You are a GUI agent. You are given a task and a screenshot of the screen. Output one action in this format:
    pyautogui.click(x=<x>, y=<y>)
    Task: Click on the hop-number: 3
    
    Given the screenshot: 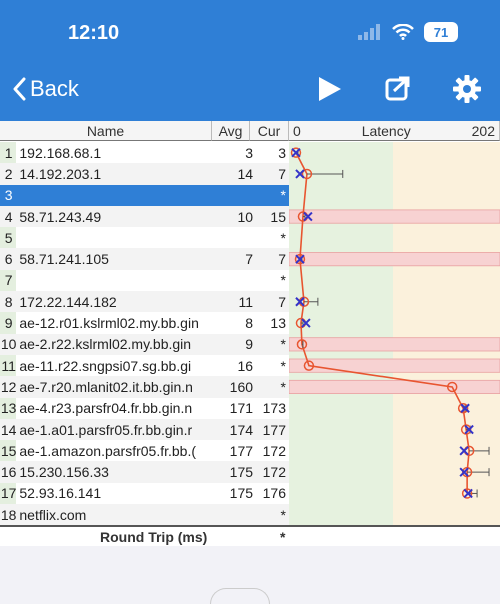 What is the action you would take?
    pyautogui.click(x=8, y=195)
    